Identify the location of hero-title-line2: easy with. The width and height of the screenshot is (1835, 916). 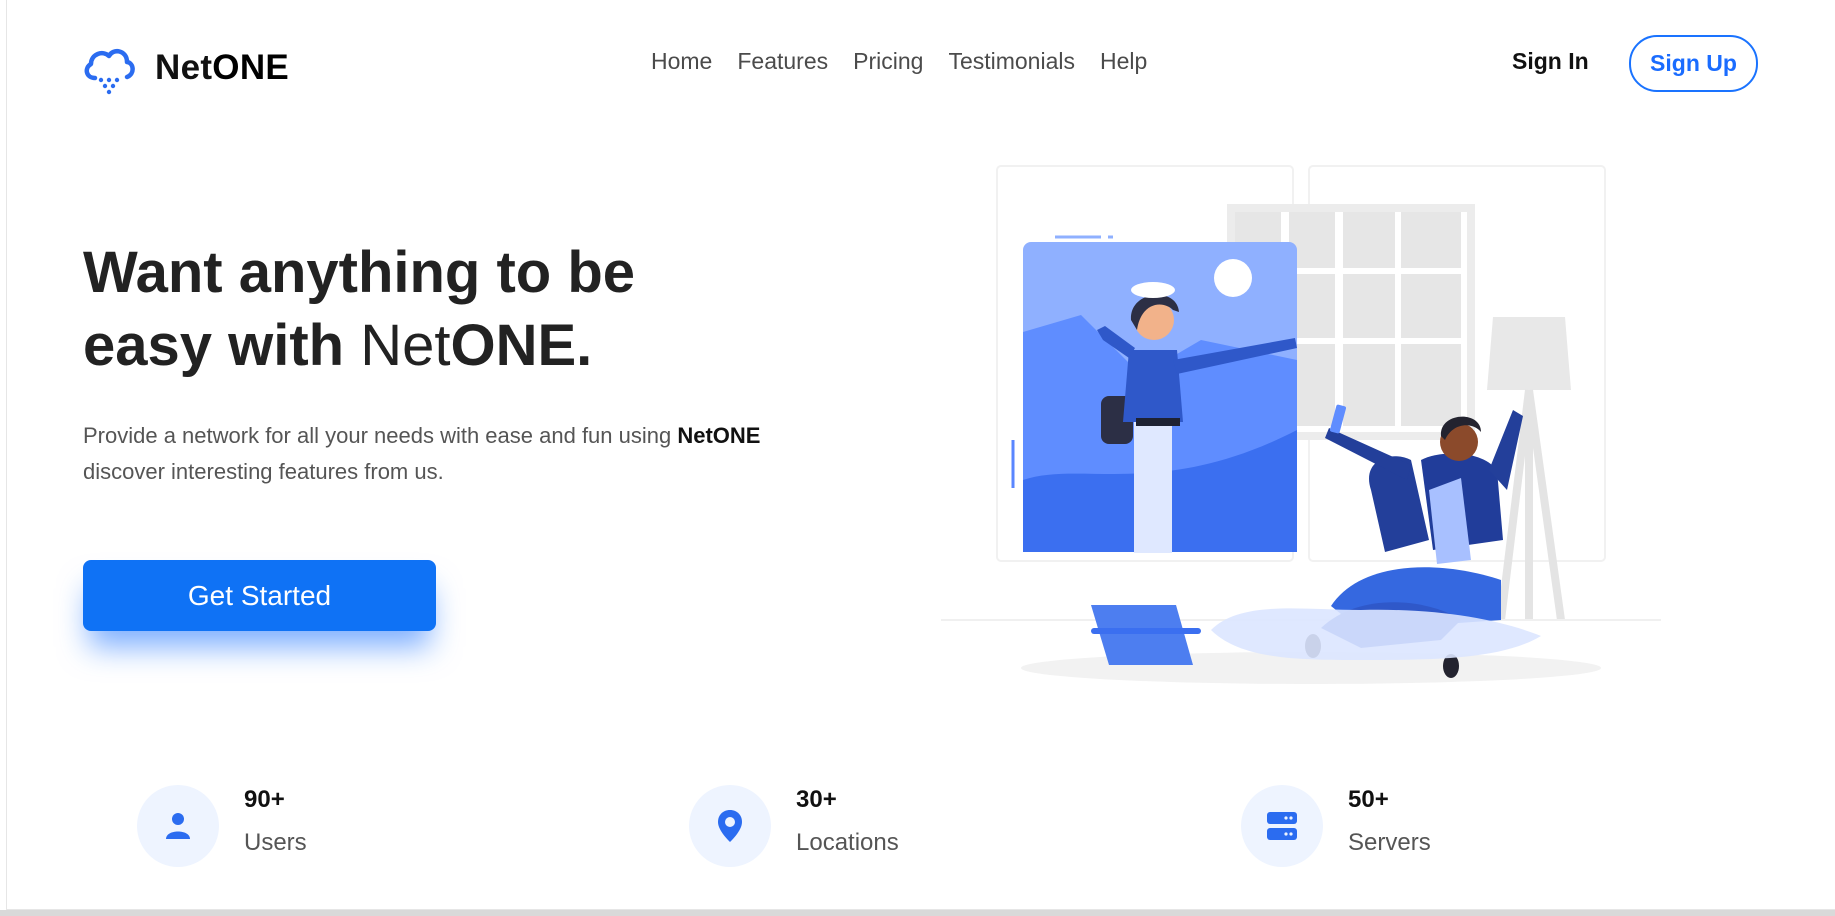
(222, 345).